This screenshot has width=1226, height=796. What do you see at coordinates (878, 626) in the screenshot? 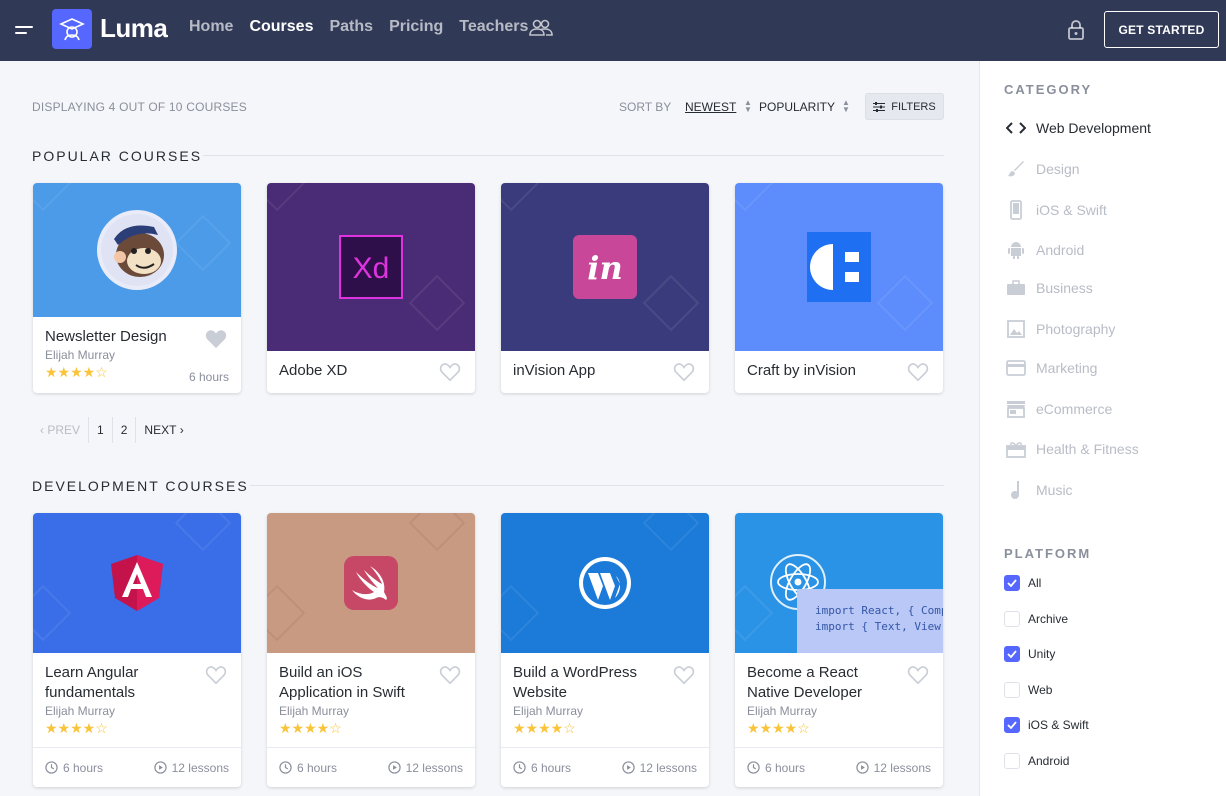
I see `code-line: import { Text, View` at bounding box center [878, 626].